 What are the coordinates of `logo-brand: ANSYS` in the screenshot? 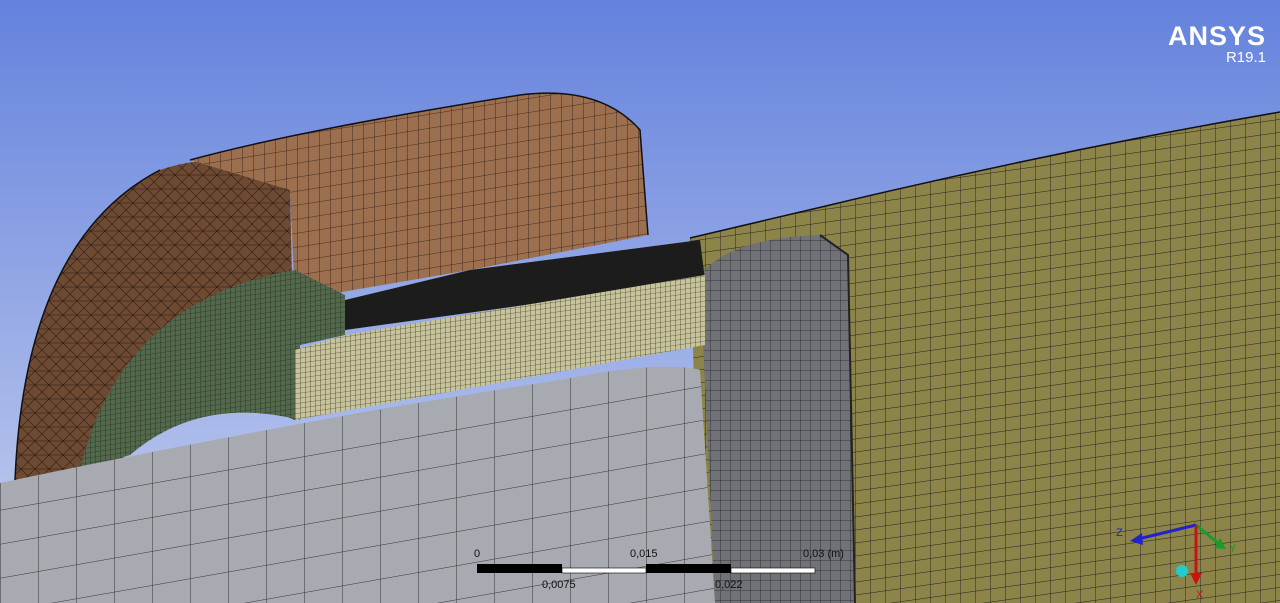 It's located at (1216, 36).